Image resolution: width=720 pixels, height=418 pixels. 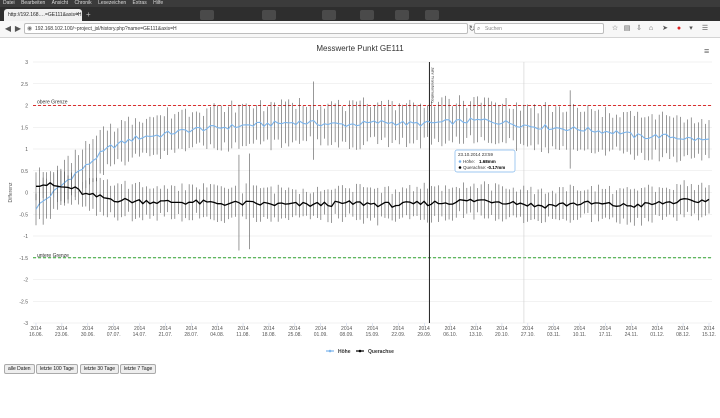 I want to click on x-tick-date: 06.10., so click(x=450, y=335).